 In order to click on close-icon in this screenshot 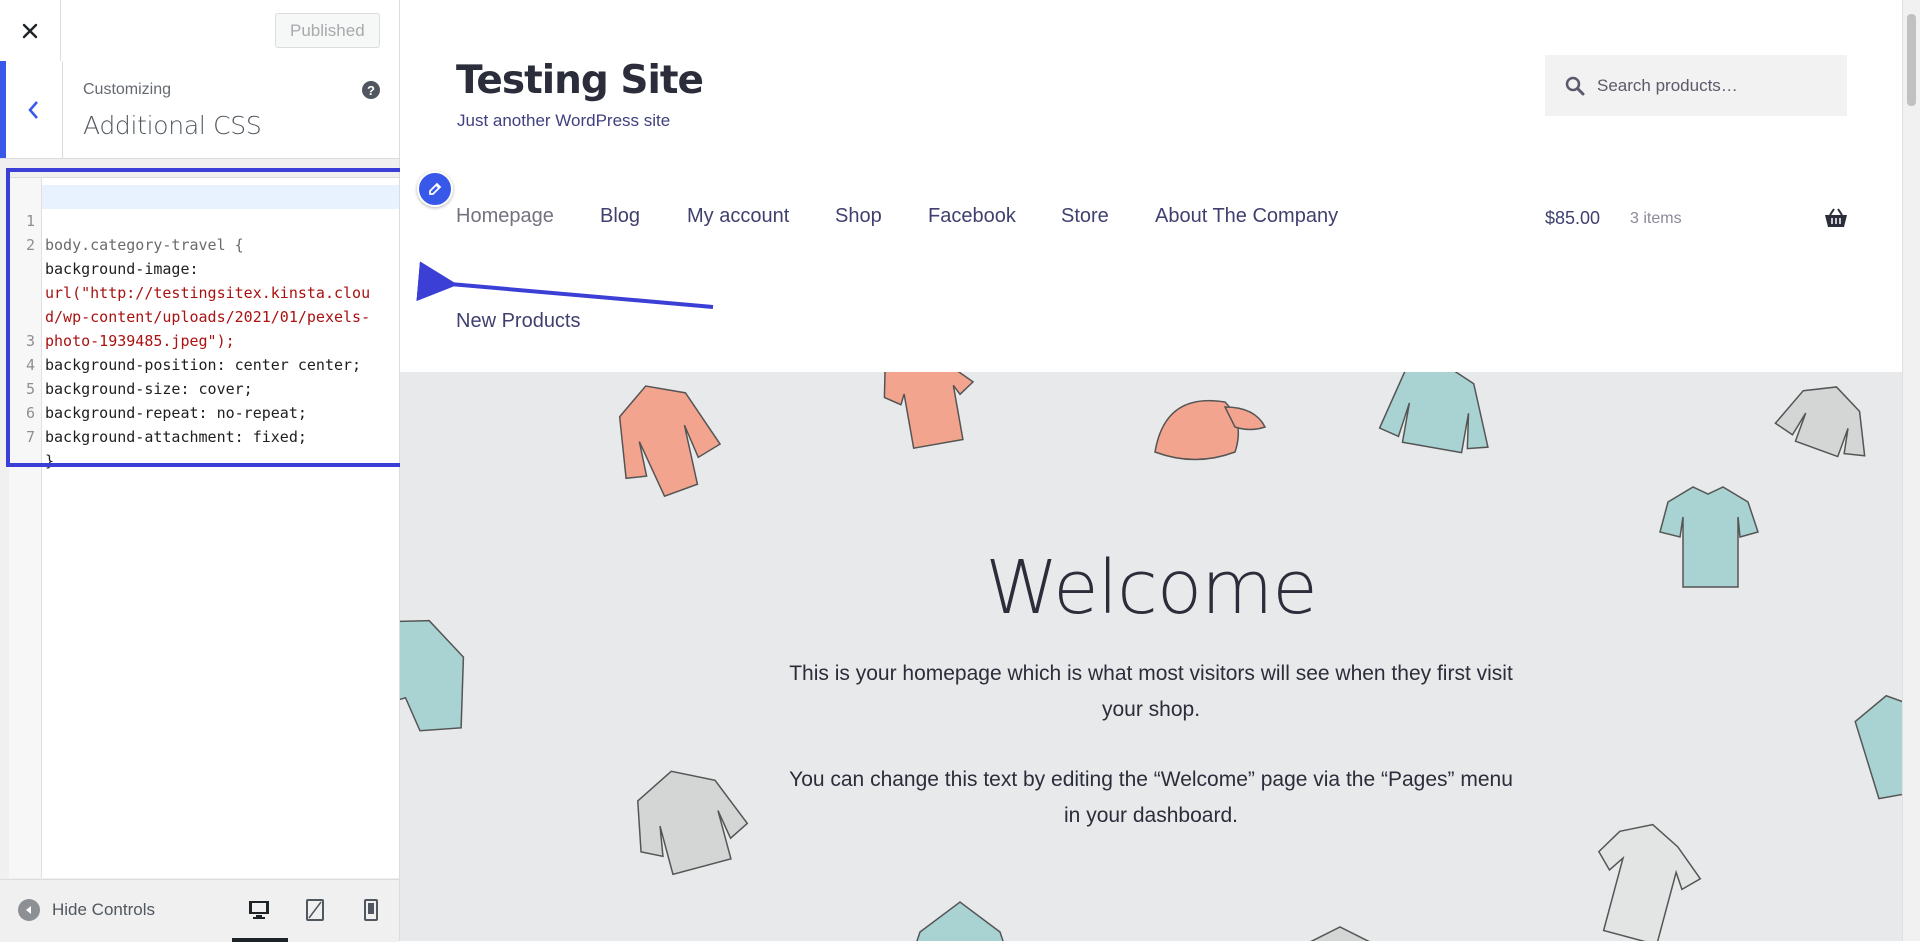, I will do `click(30, 30)`.